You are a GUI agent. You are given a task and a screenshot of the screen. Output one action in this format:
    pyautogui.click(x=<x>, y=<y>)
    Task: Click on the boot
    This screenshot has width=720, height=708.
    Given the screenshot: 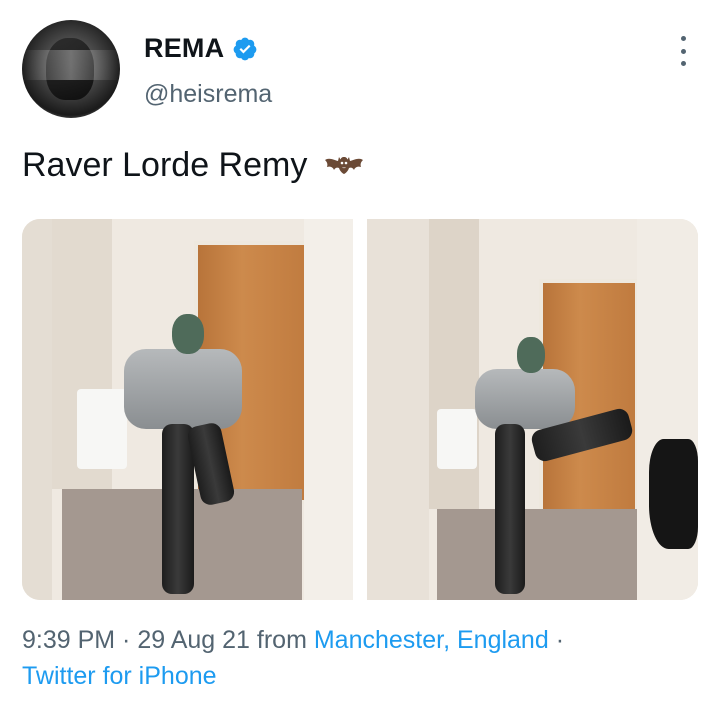 What is the action you would take?
    pyautogui.click(x=673, y=494)
    